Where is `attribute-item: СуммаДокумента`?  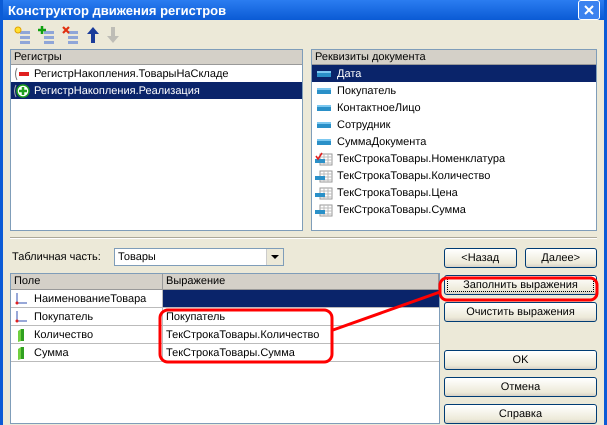
attribute-item: СуммаДокумента is located at coordinates (454, 141).